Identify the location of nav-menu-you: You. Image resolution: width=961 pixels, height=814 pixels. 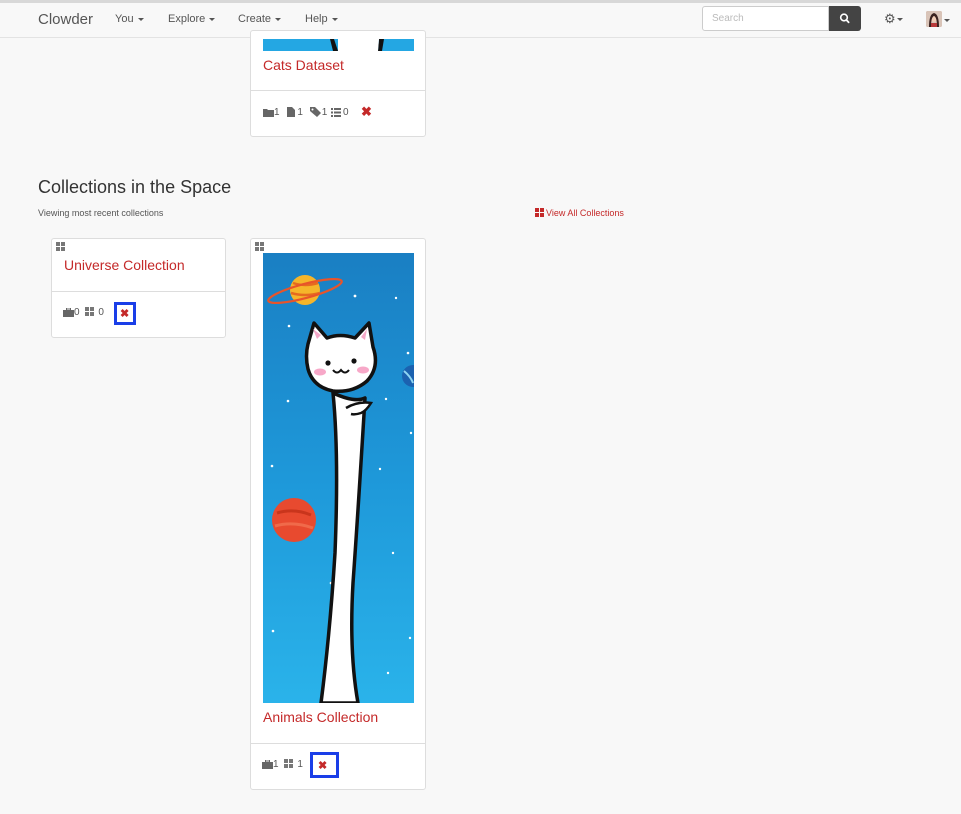
(129, 19).